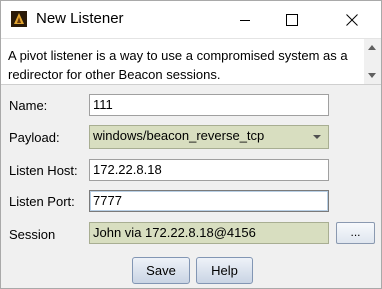 The width and height of the screenshot is (382, 289). I want to click on session-label: Session, so click(32, 234).